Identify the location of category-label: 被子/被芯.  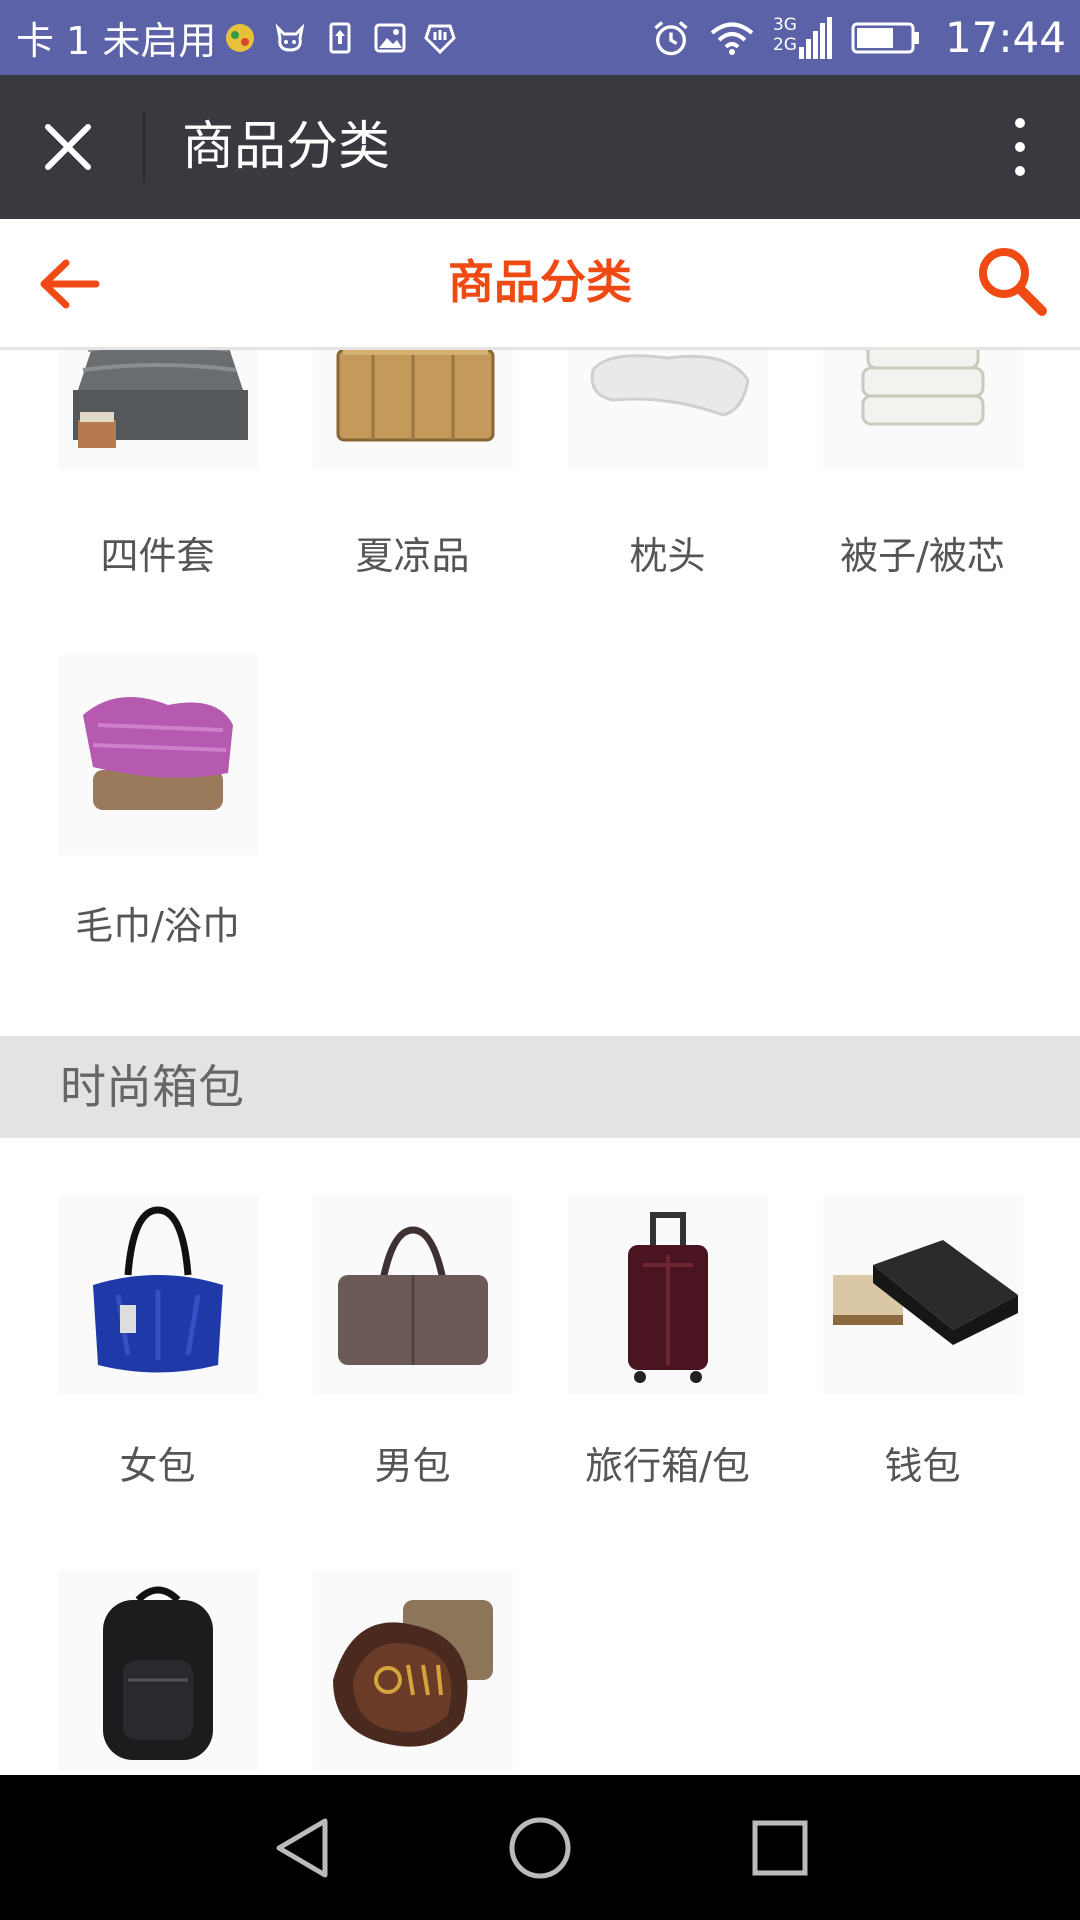
(922, 556).